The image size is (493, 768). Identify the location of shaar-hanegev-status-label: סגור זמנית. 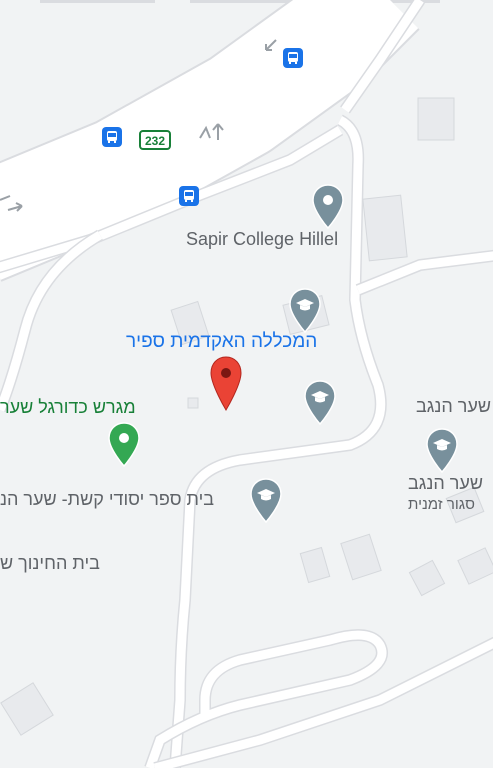
(441, 504).